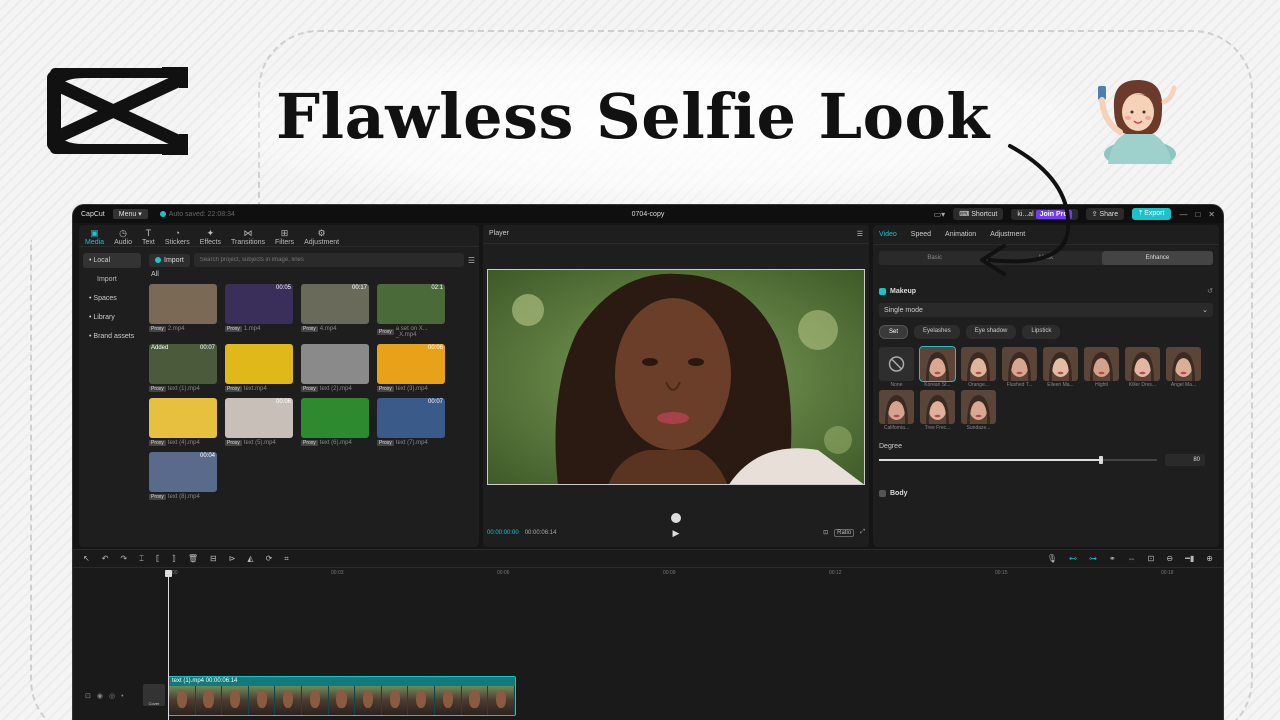  What do you see at coordinates (259, 422) in the screenshot?
I see `media-item: 00:06 Proxy text (5).mp4` at bounding box center [259, 422].